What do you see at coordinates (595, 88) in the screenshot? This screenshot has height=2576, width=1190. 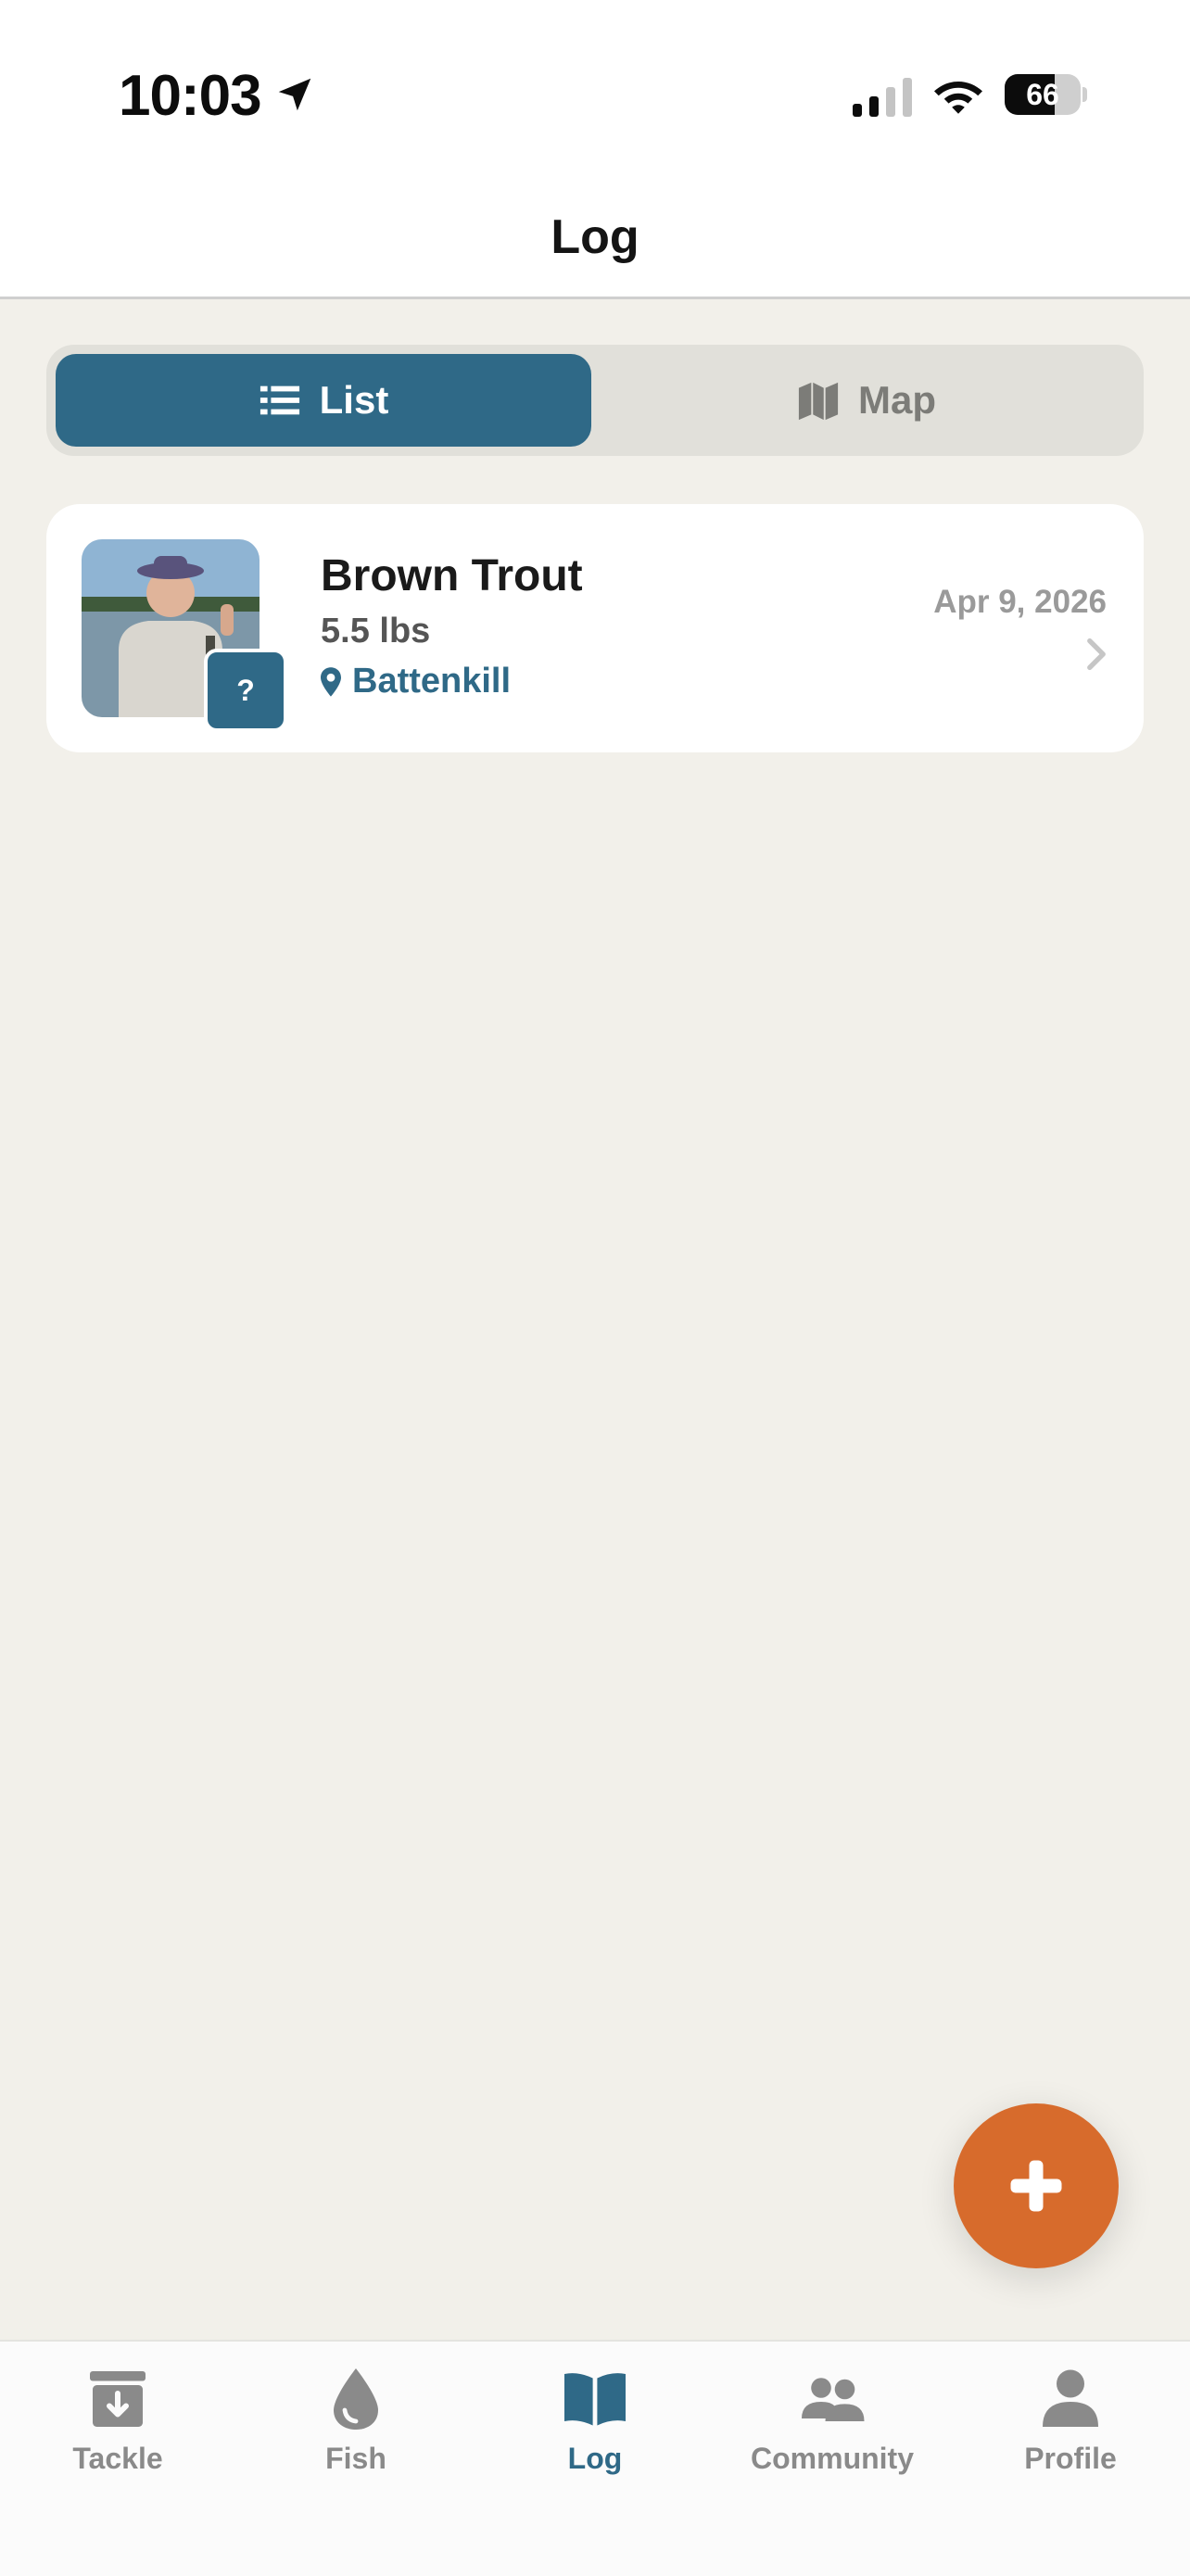 I see `status-bar: 10:03 66` at bounding box center [595, 88].